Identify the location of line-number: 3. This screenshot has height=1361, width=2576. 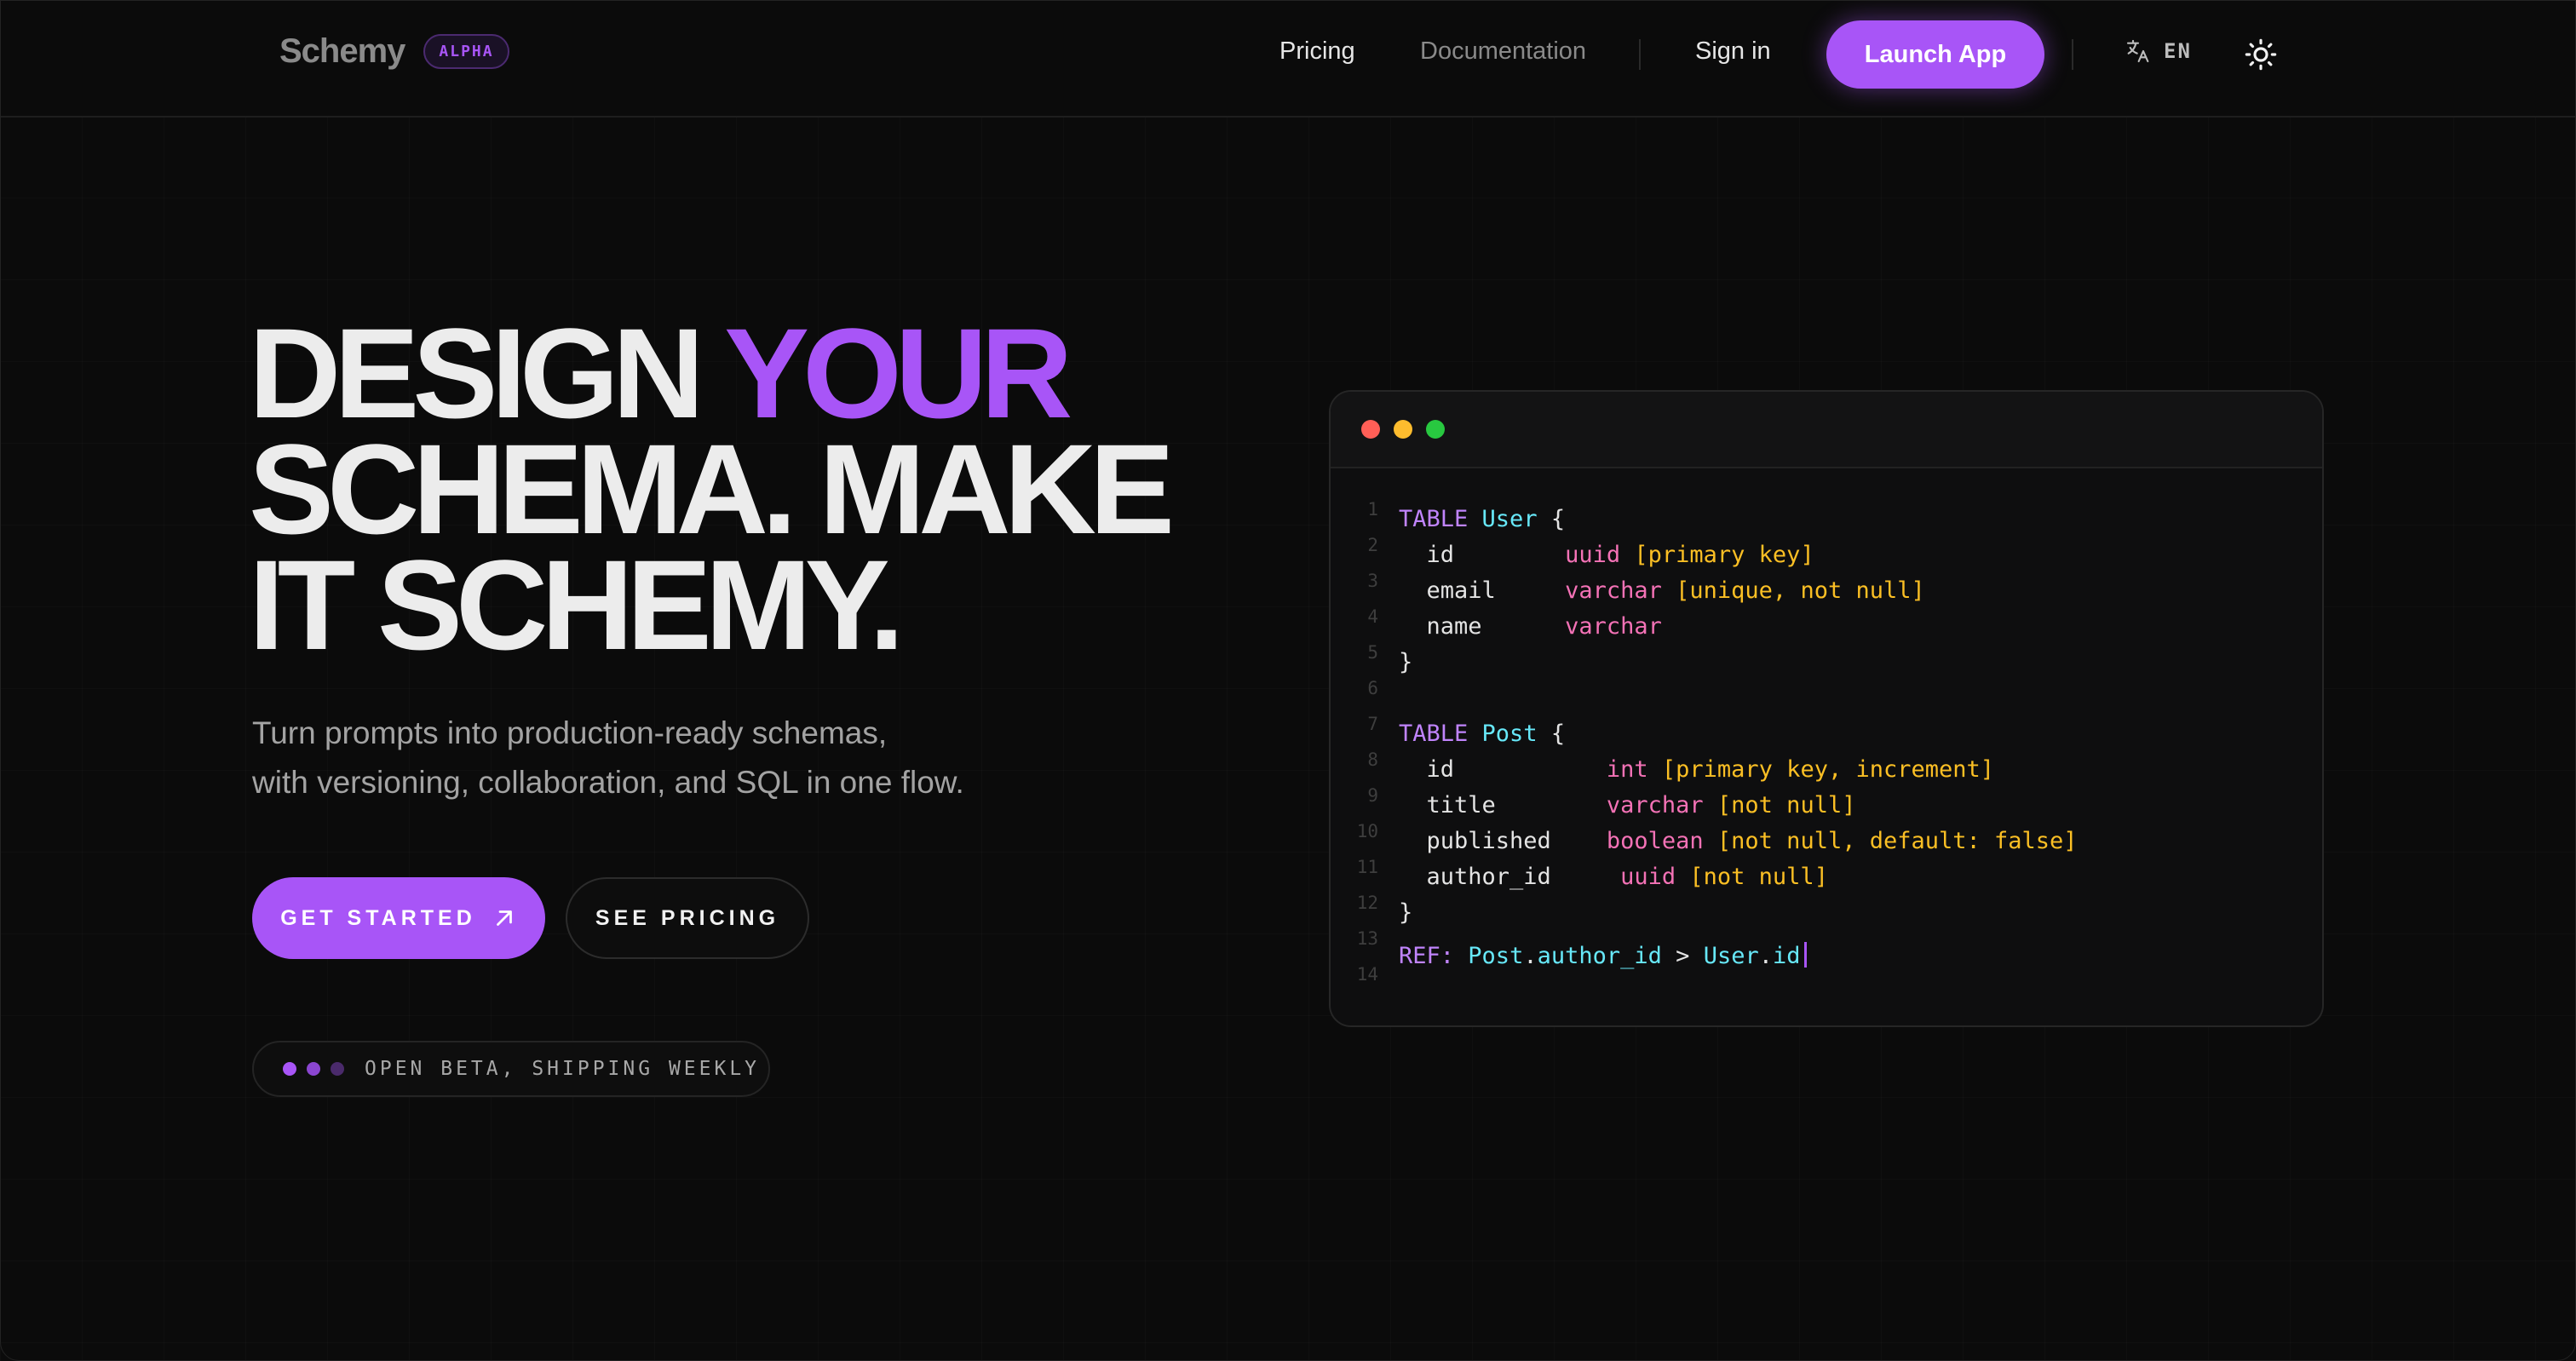
(1373, 581).